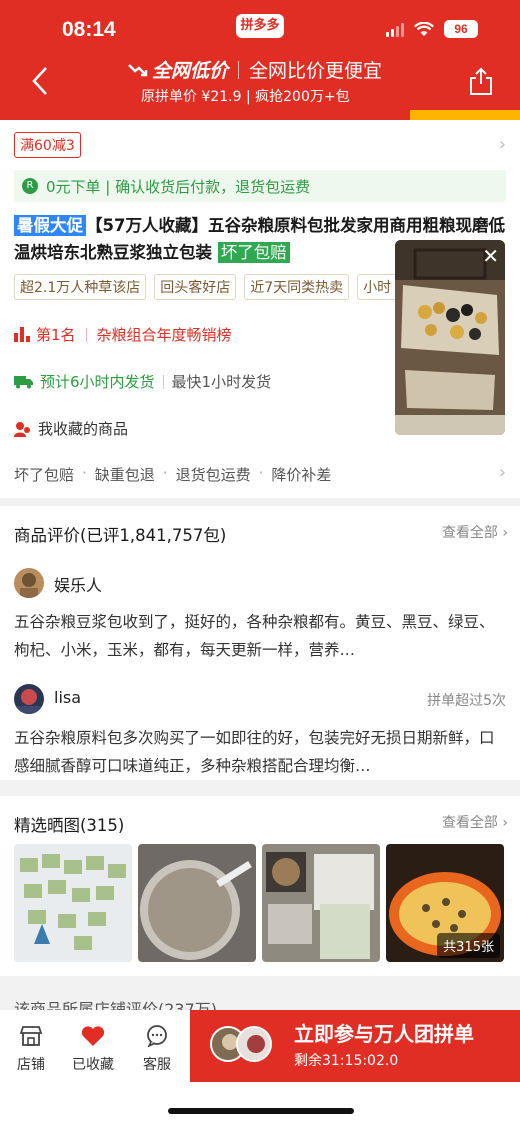  I want to click on rank-divider, so click(86, 334).